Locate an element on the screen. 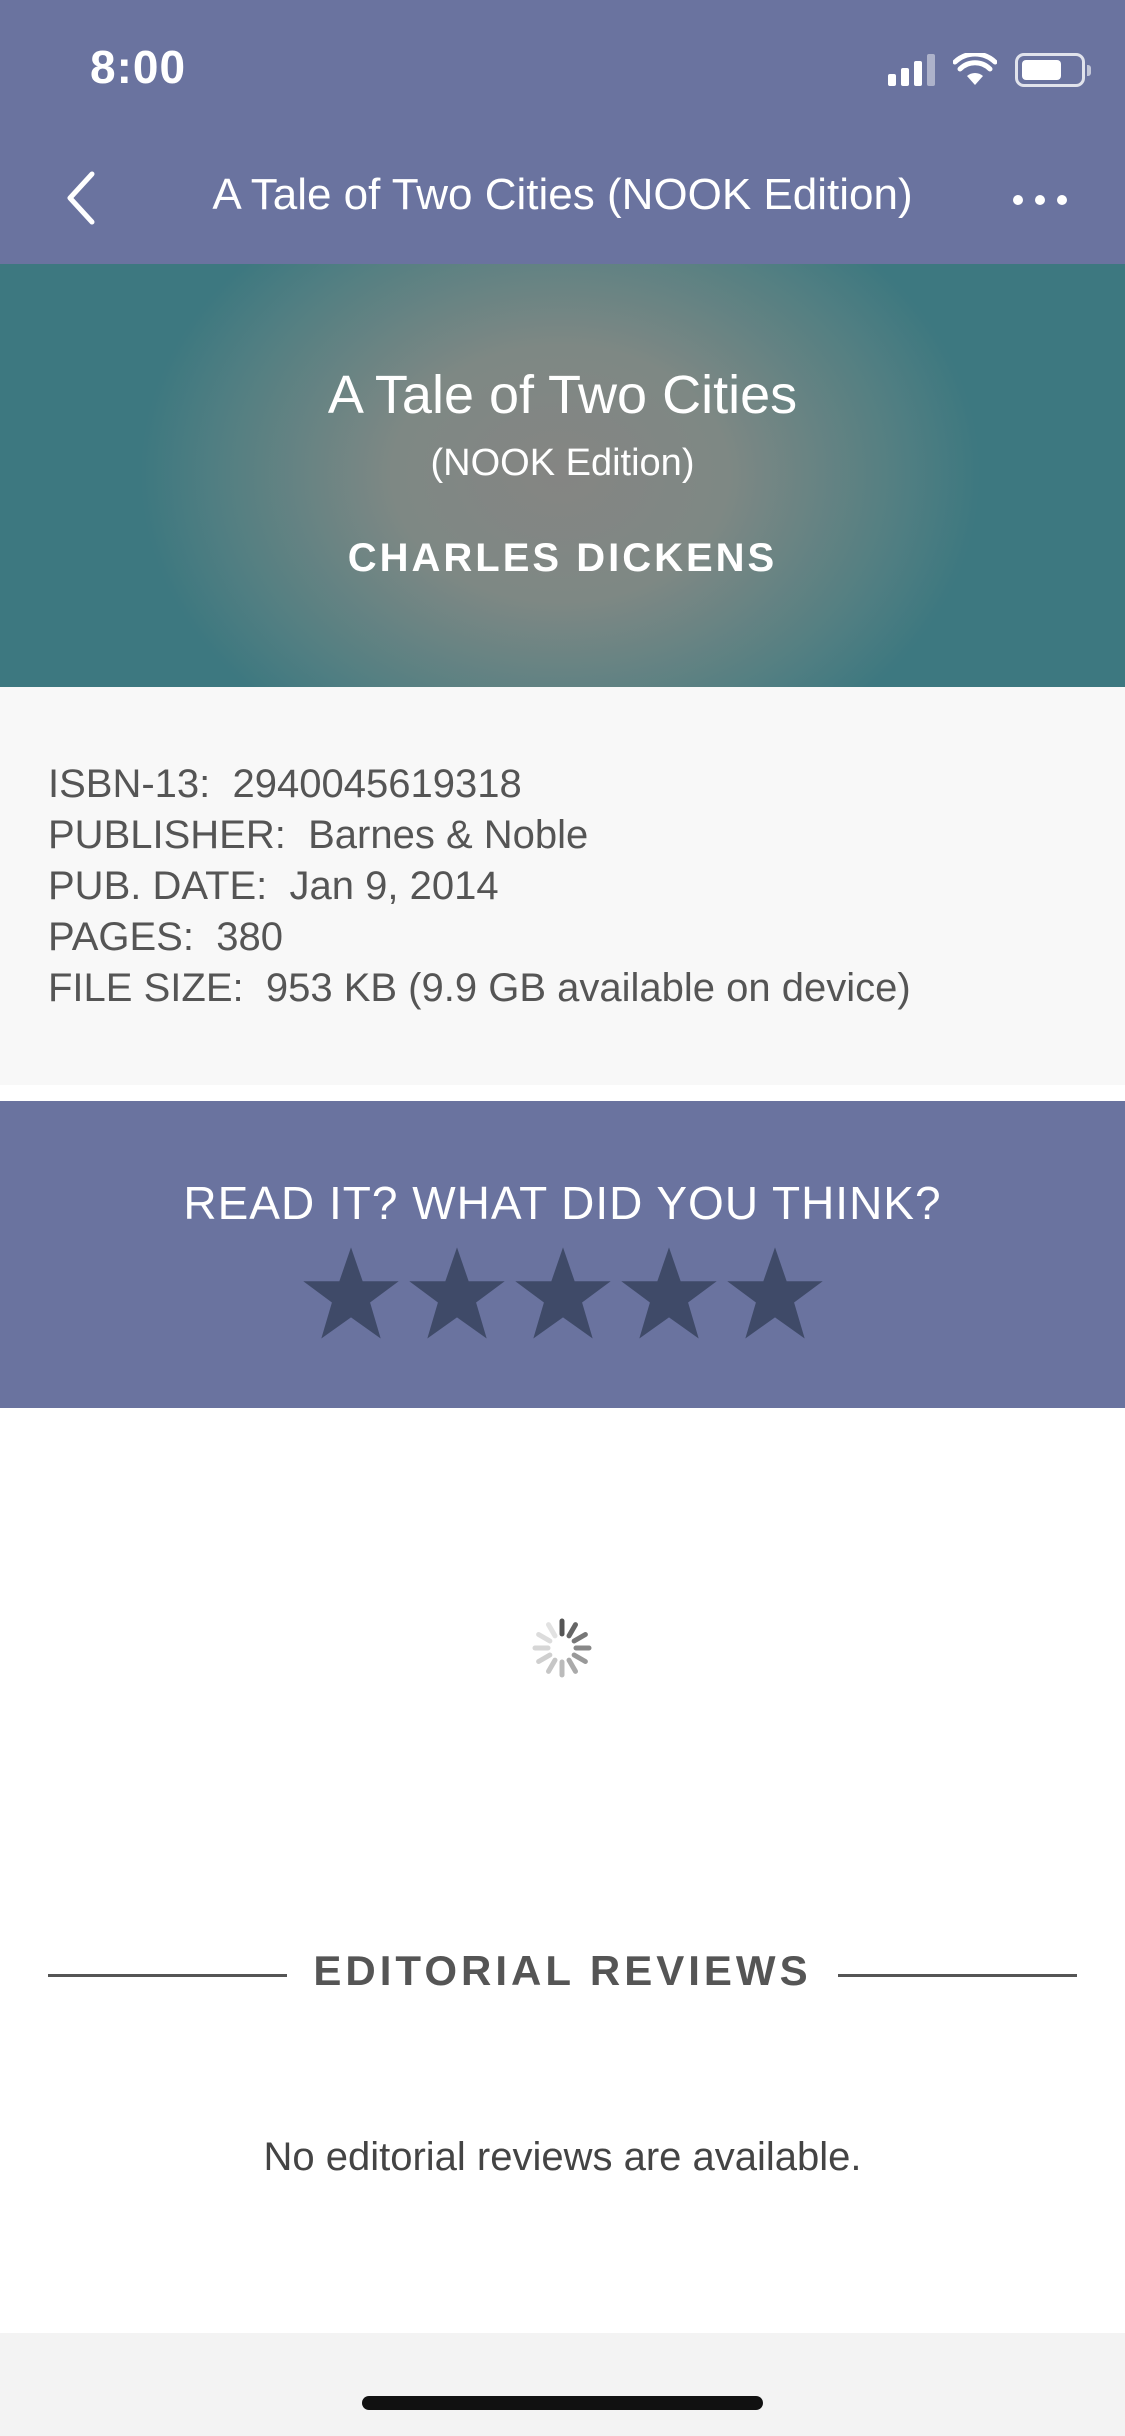 This screenshot has width=1125, height=2436. star-3-icon is located at coordinates (563, 1294).